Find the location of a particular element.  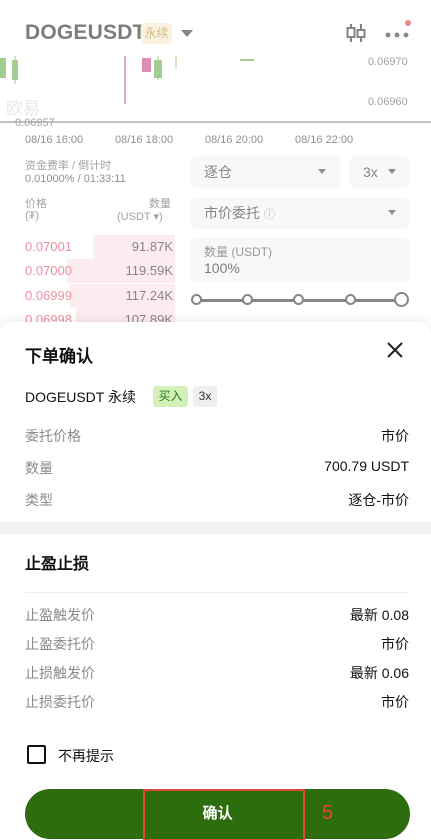

tpsl-title: 止盈止损 is located at coordinates (57, 564).